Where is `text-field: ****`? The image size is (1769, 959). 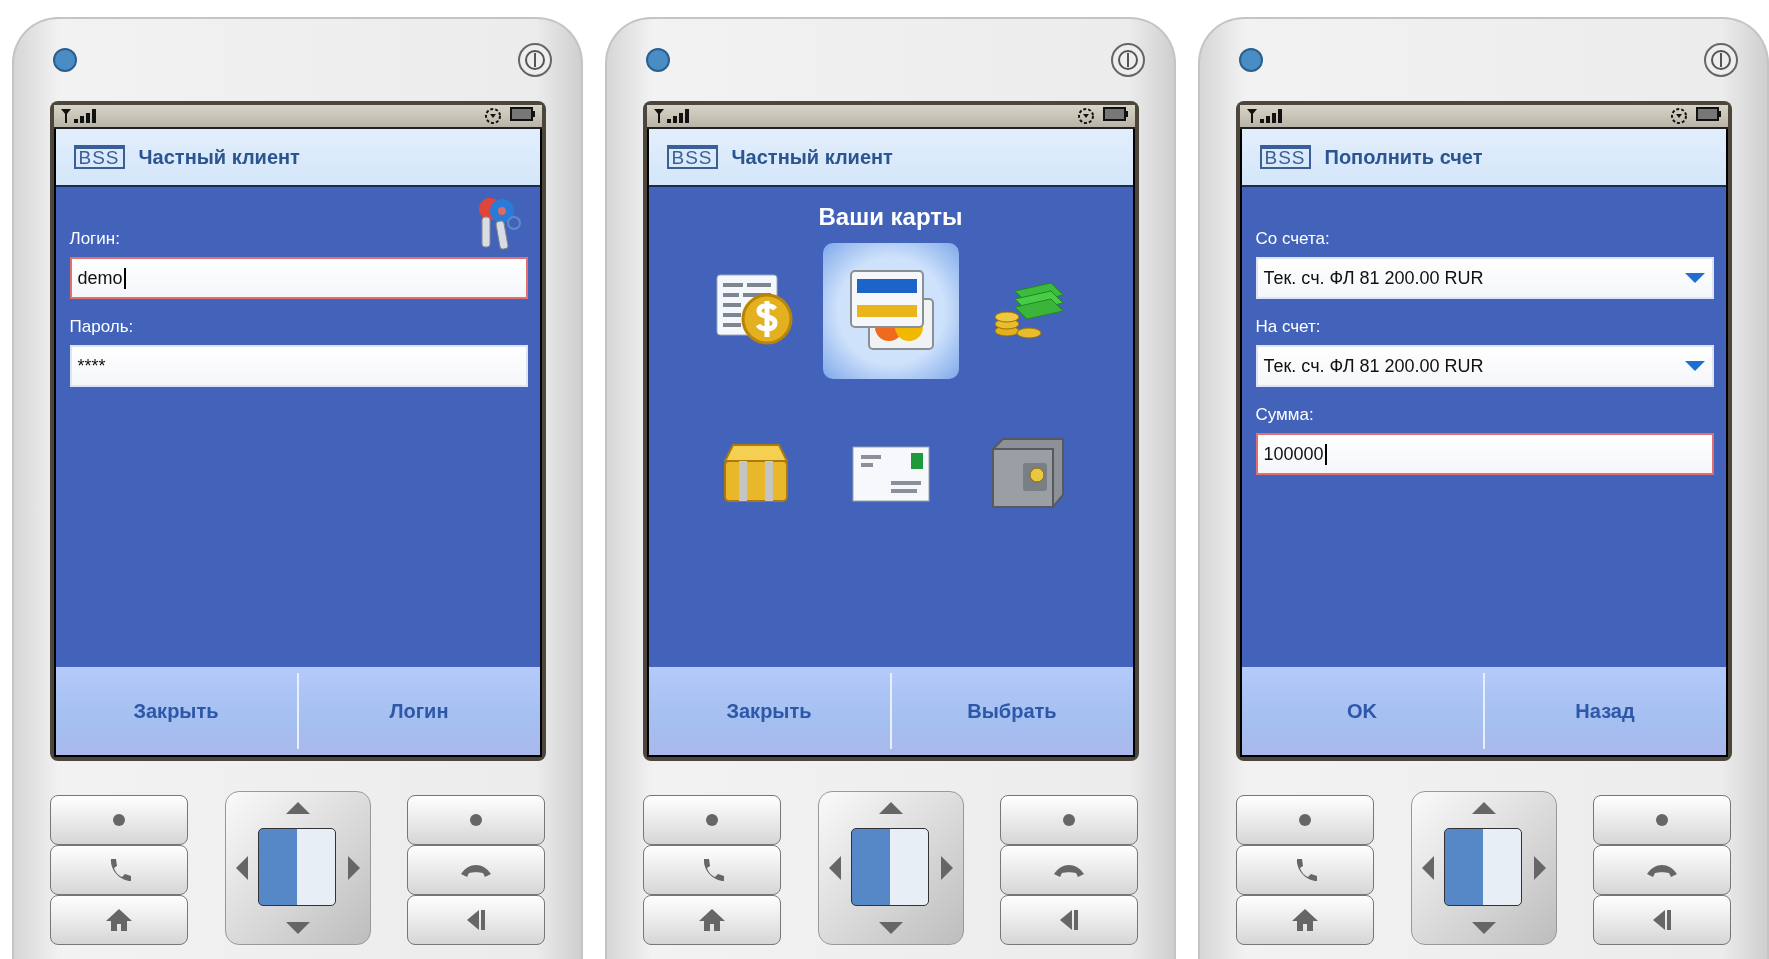 text-field: **** is located at coordinates (298, 366).